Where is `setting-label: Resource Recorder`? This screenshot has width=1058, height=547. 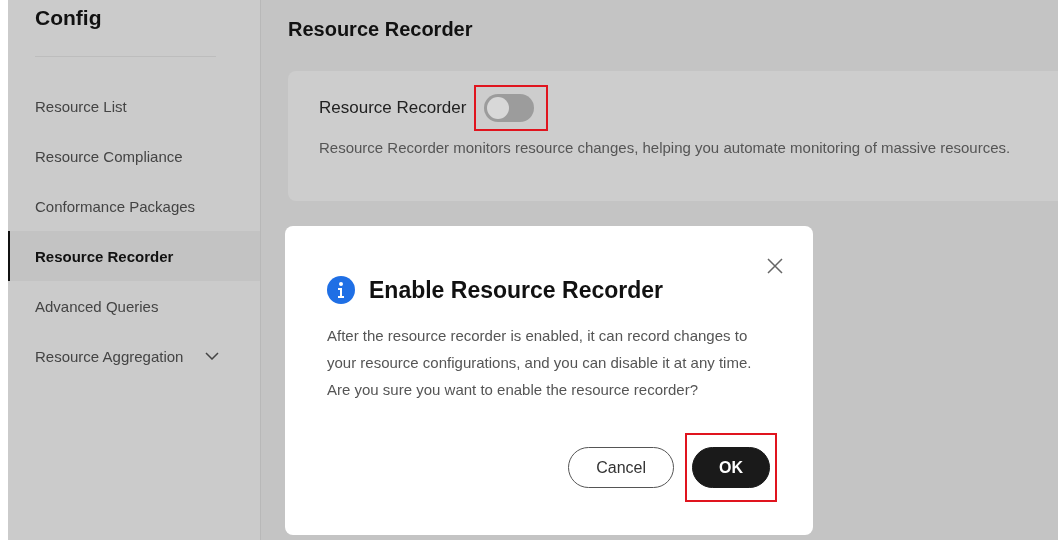 setting-label: Resource Recorder is located at coordinates (393, 108).